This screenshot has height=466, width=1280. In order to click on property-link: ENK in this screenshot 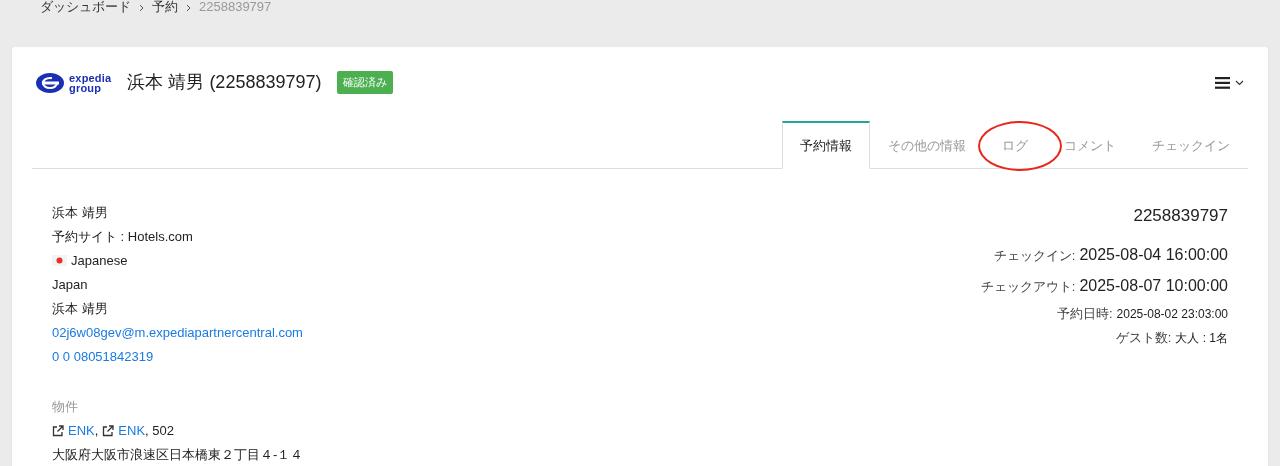, I will do `click(81, 430)`.